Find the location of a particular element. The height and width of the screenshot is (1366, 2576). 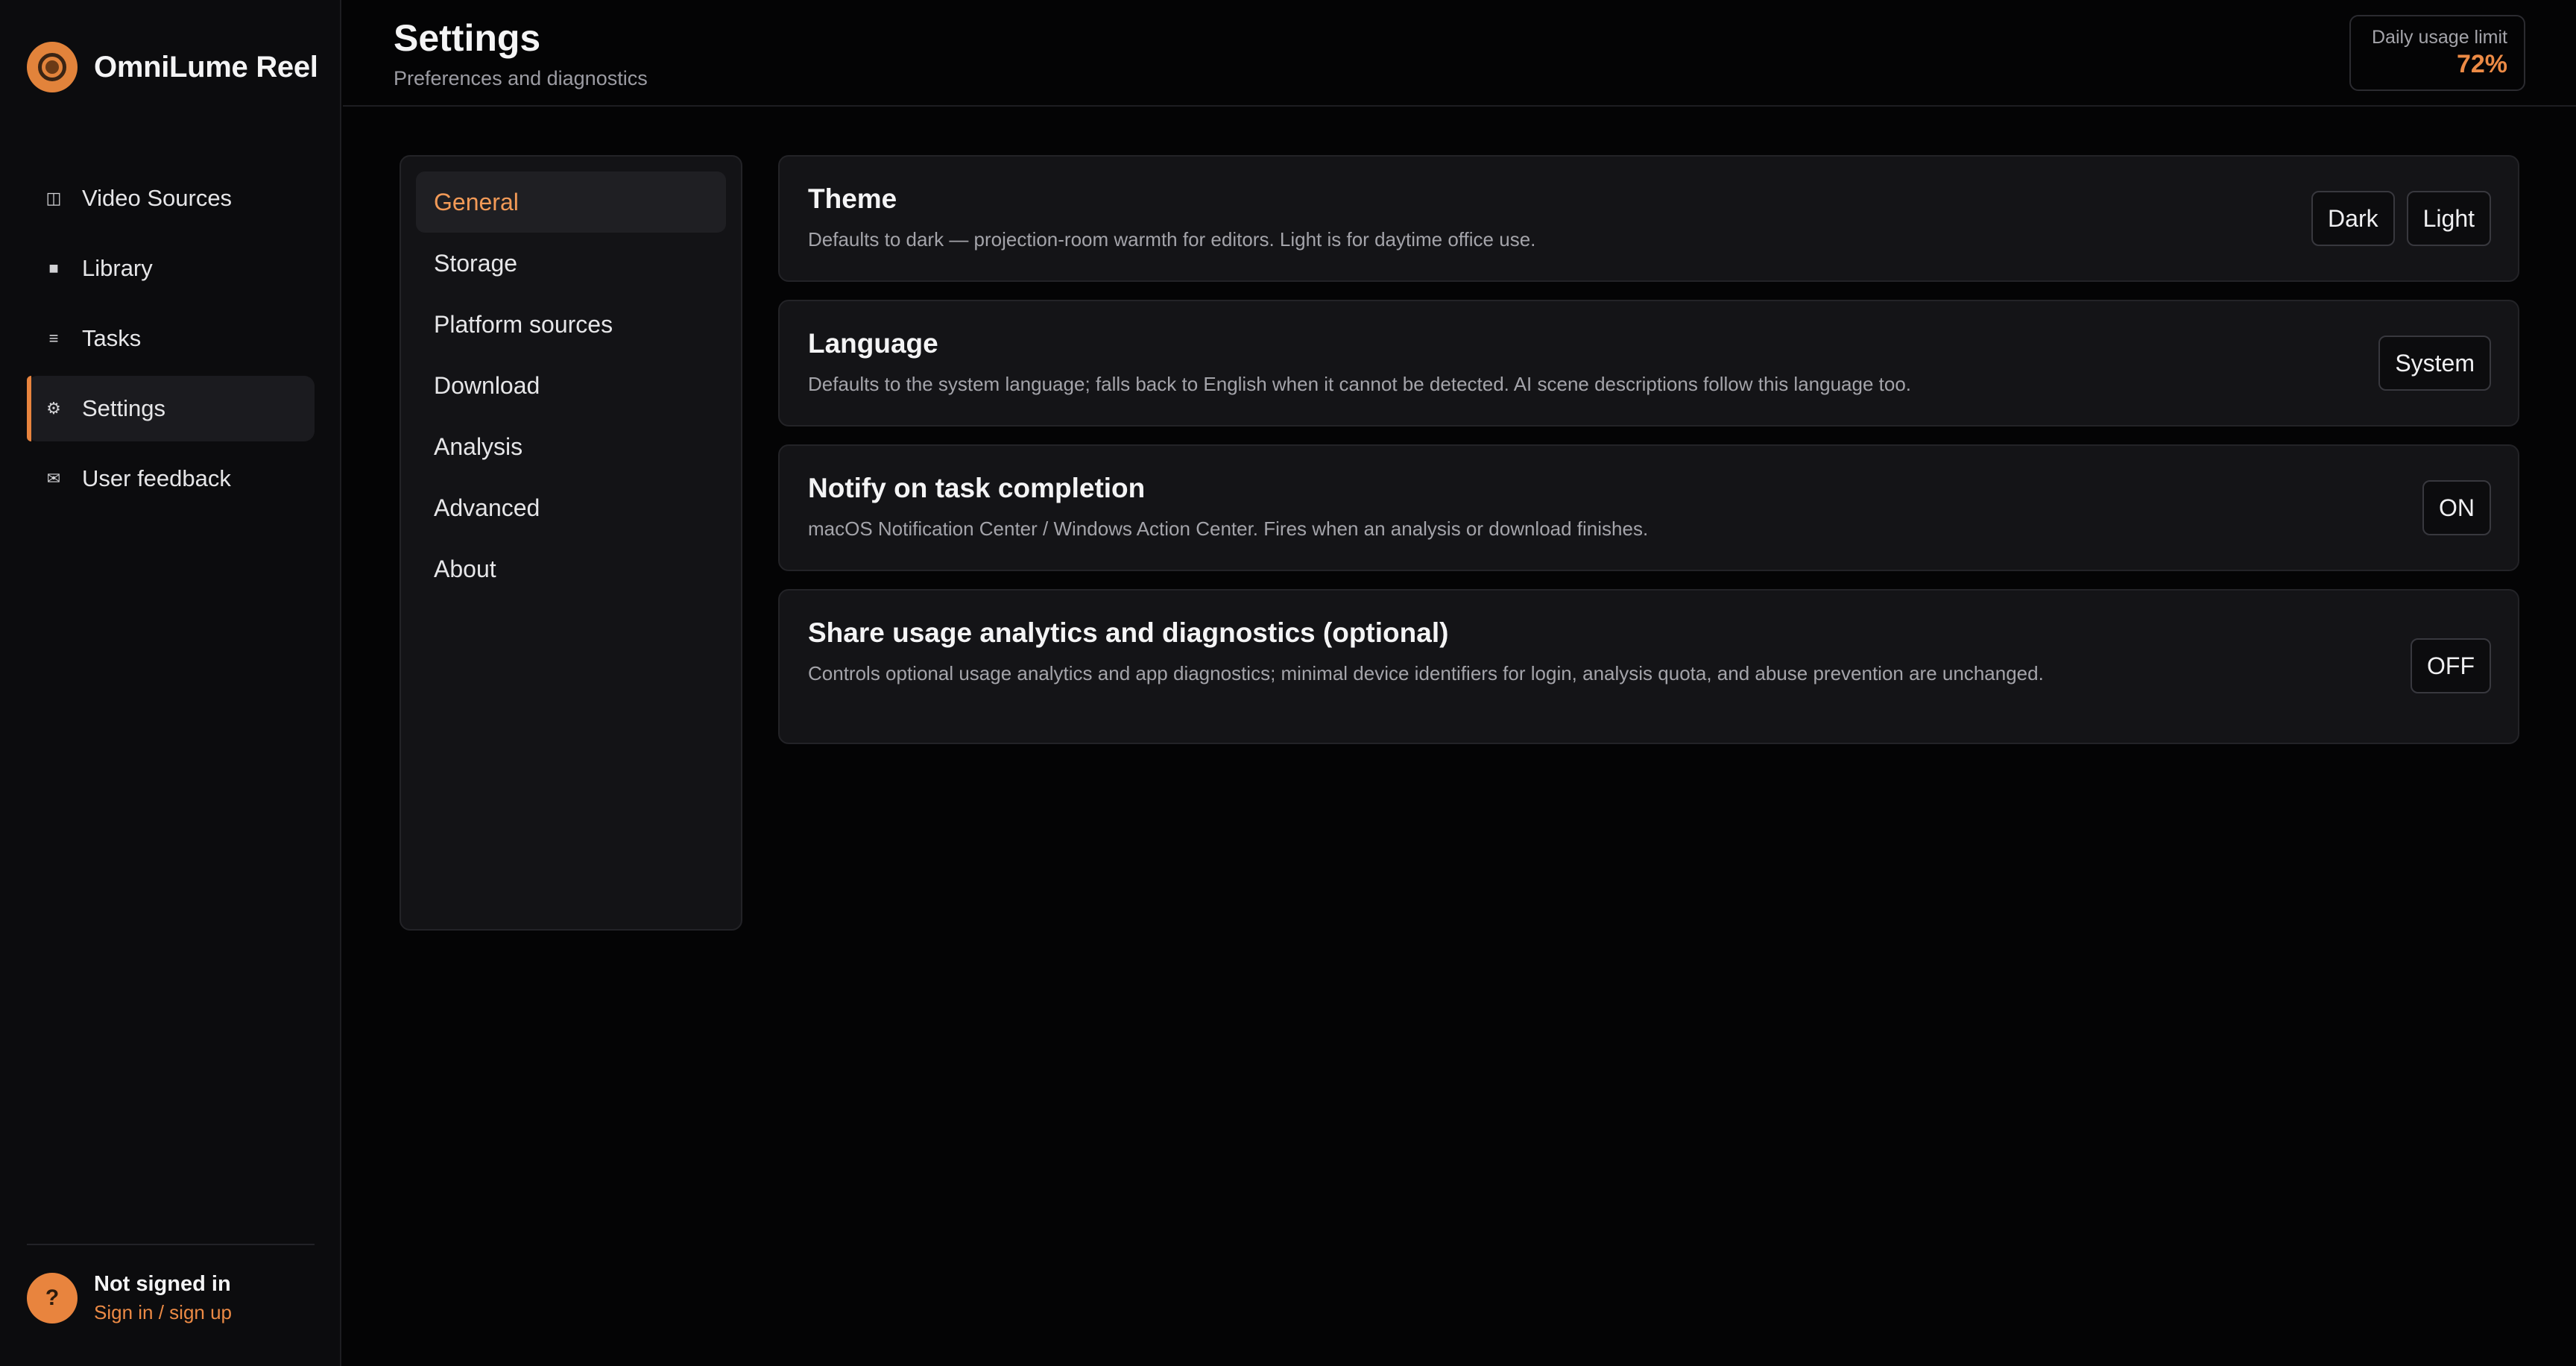

sidebar-item-label: Video Sources is located at coordinates (157, 198).